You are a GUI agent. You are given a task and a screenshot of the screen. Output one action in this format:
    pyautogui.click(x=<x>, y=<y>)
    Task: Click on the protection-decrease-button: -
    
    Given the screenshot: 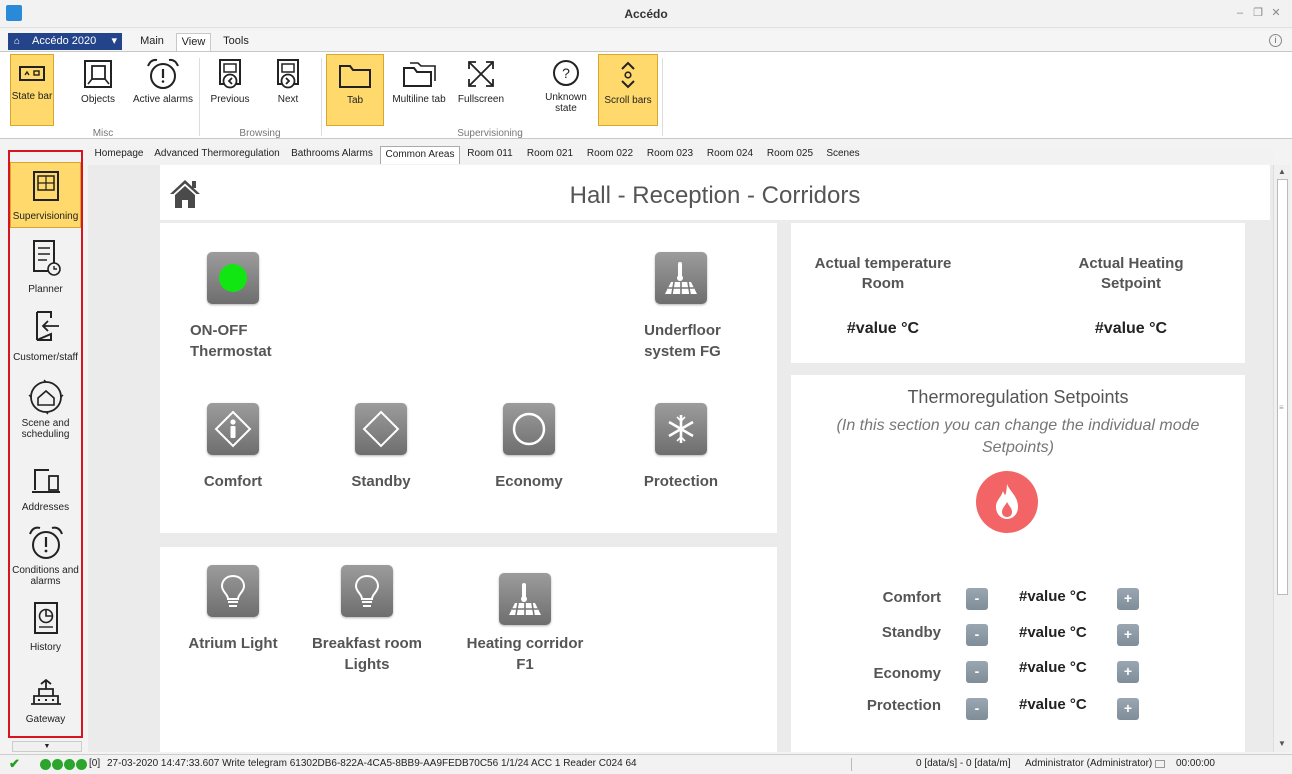 What is the action you would take?
    pyautogui.click(x=977, y=709)
    